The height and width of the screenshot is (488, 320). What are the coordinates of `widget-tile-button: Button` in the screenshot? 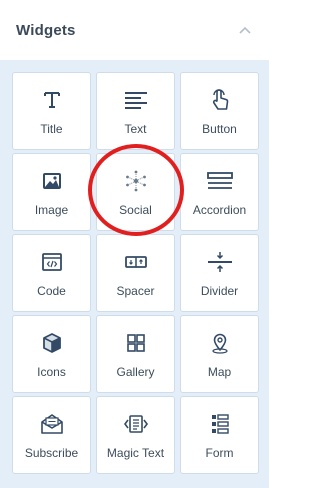 It's located at (219, 111).